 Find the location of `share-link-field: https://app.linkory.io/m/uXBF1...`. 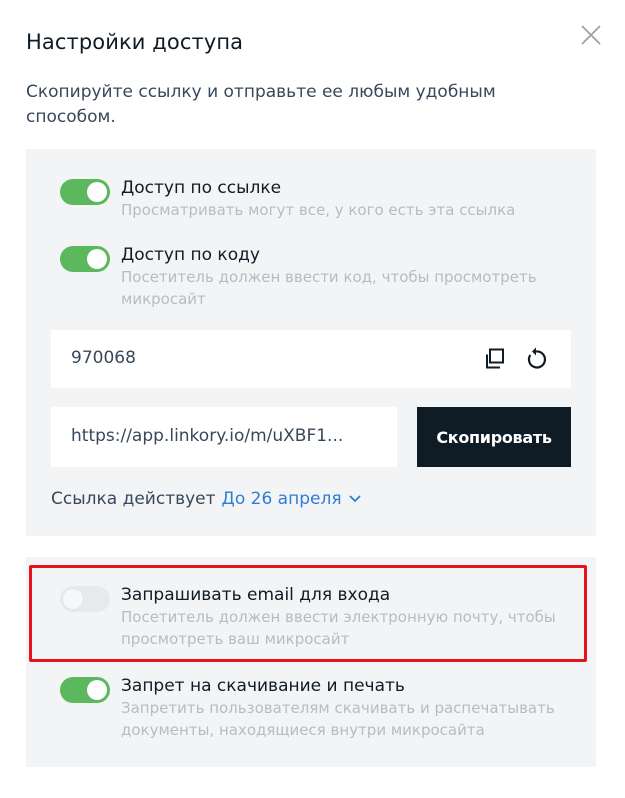

share-link-field: https://app.linkory.io/m/uXBF1... is located at coordinates (224, 437).